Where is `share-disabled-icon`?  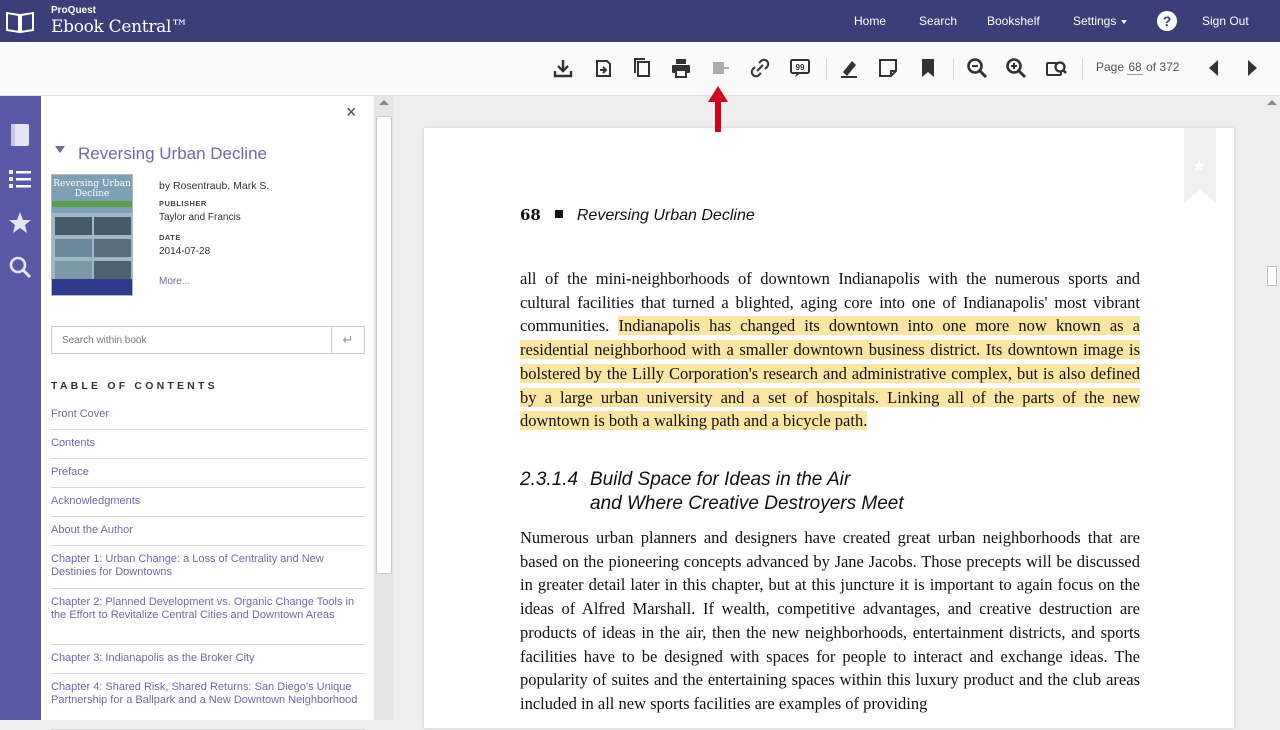 share-disabled-icon is located at coordinates (721, 68).